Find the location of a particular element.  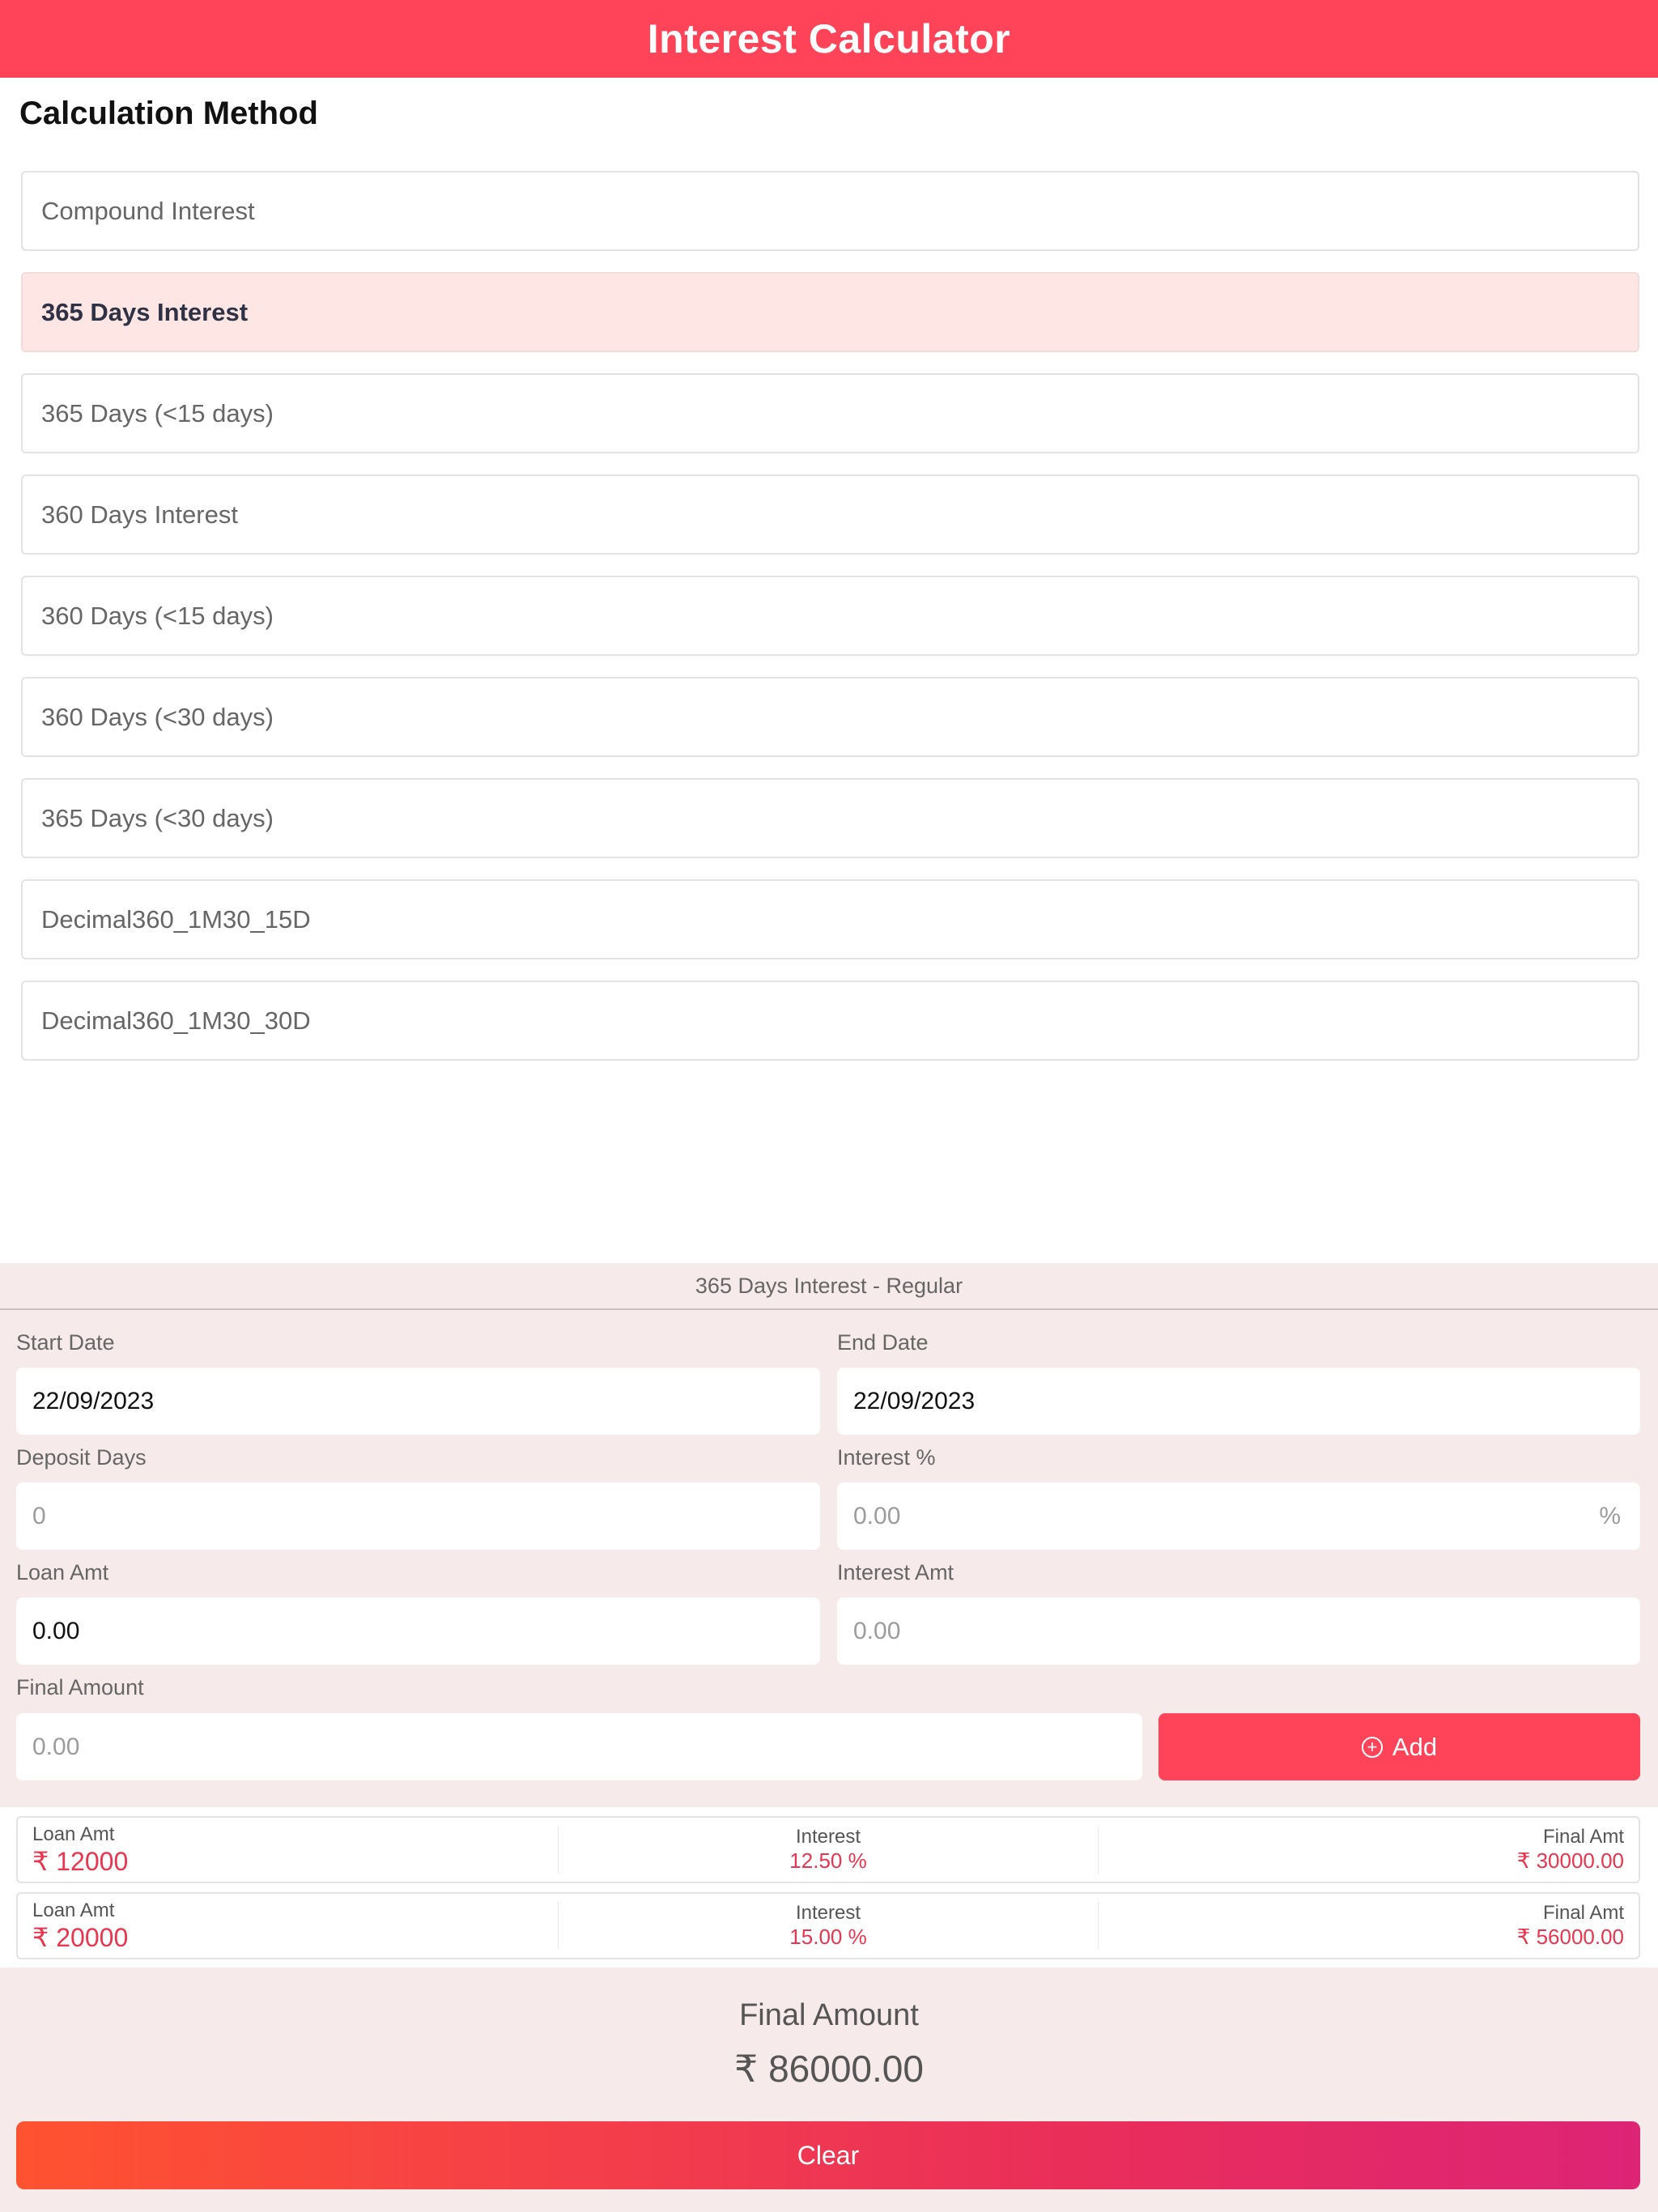

interest-amt-placeholder: 0.00 is located at coordinates (877, 1631).